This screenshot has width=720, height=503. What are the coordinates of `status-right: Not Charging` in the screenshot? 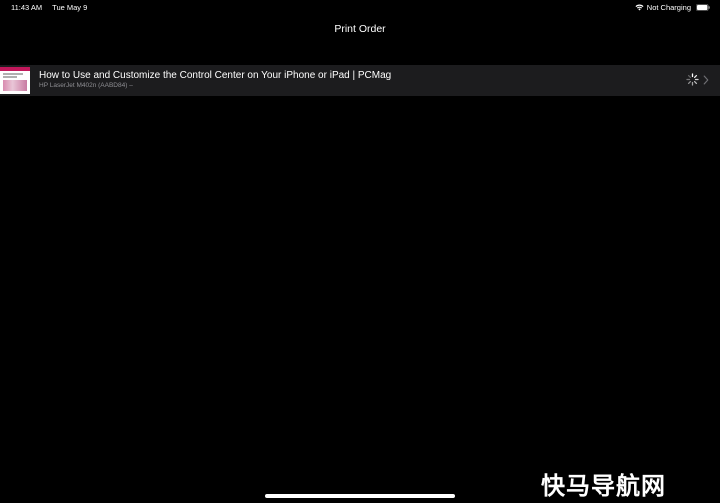 It's located at (672, 7).